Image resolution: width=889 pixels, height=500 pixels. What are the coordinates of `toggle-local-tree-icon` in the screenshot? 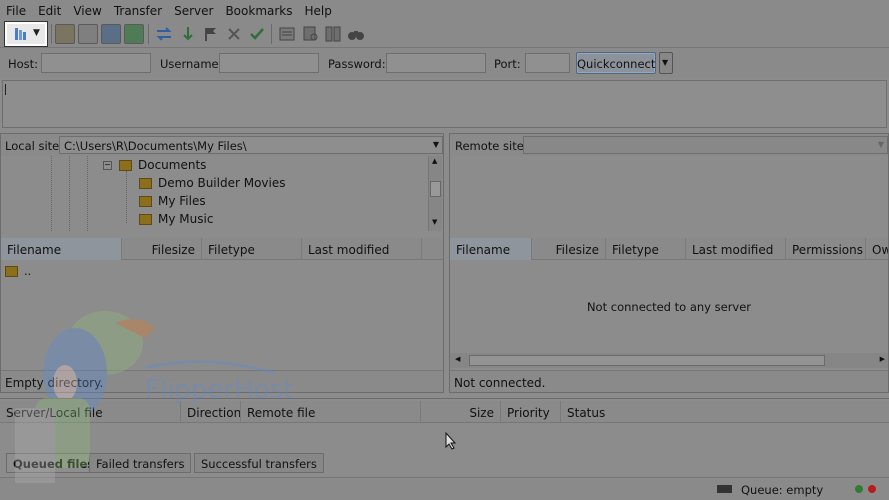 It's located at (88, 34).